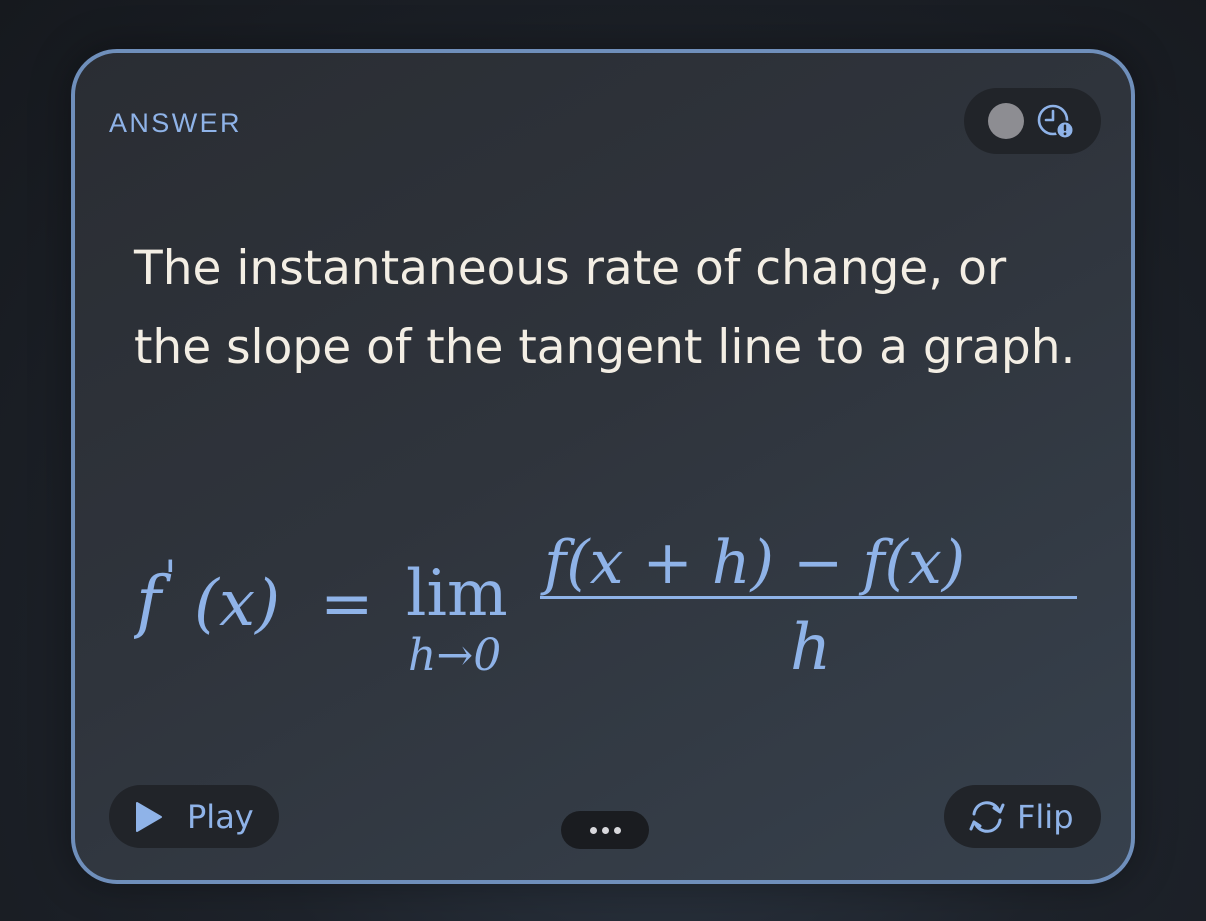 This screenshot has width=1206, height=921. I want to click on flip-button: Flip, so click(1022, 816).